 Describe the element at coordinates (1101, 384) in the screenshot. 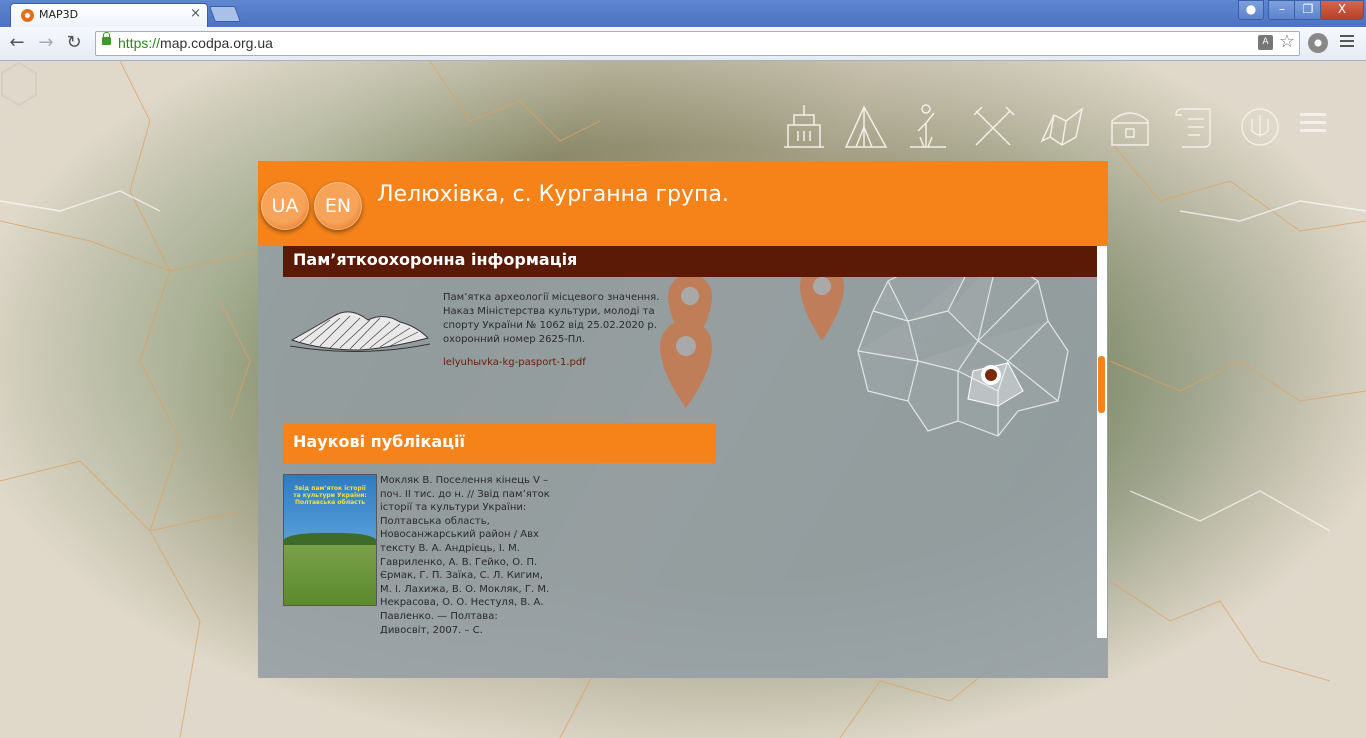

I see `scrollbar-thumb` at that location.